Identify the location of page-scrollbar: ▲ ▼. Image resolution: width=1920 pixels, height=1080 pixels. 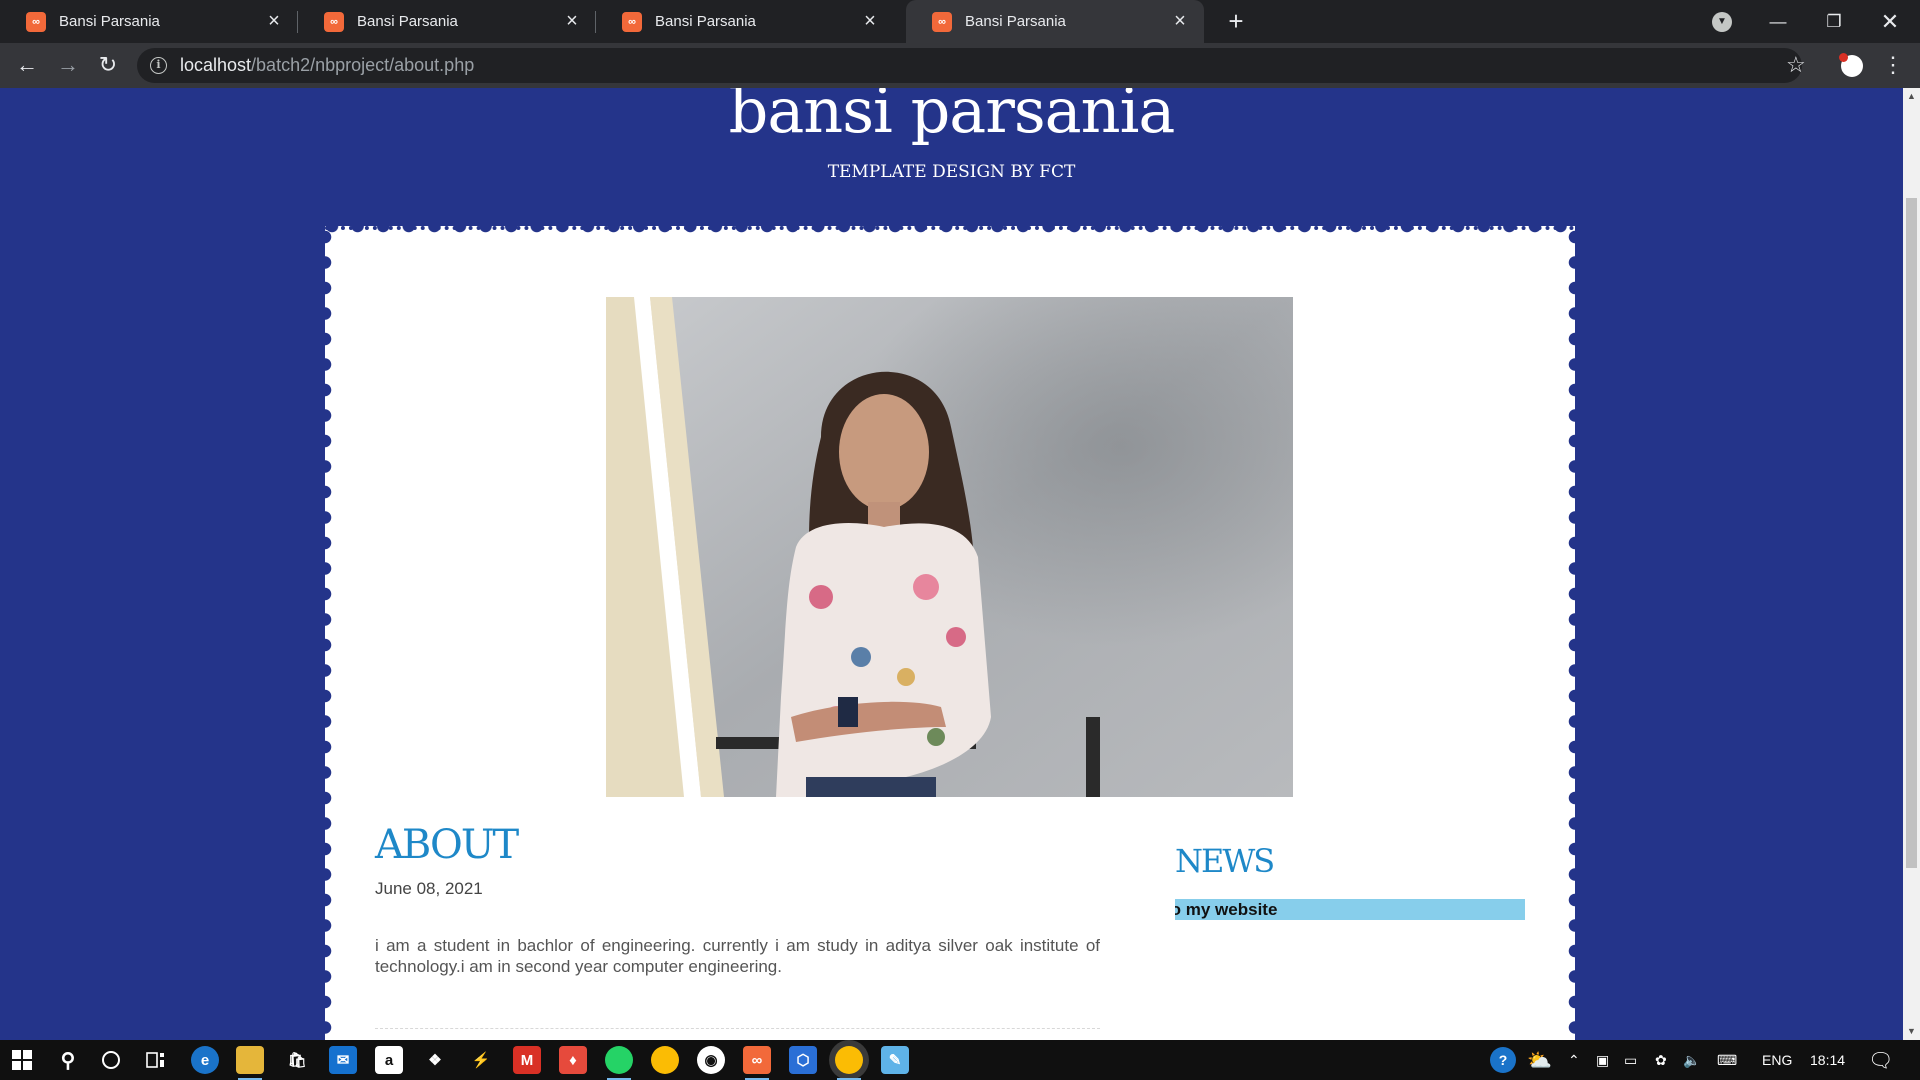
(1911, 564).